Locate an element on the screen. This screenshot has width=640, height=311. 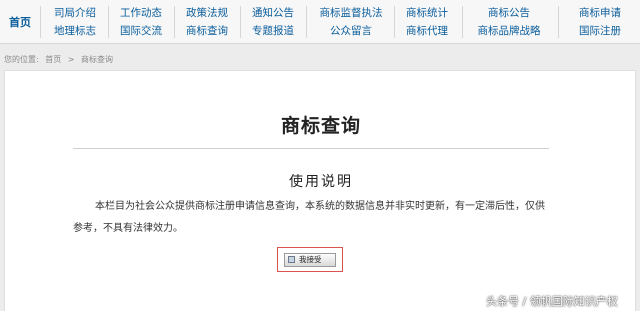
nav-link: 商标公告 is located at coordinates (509, 13).